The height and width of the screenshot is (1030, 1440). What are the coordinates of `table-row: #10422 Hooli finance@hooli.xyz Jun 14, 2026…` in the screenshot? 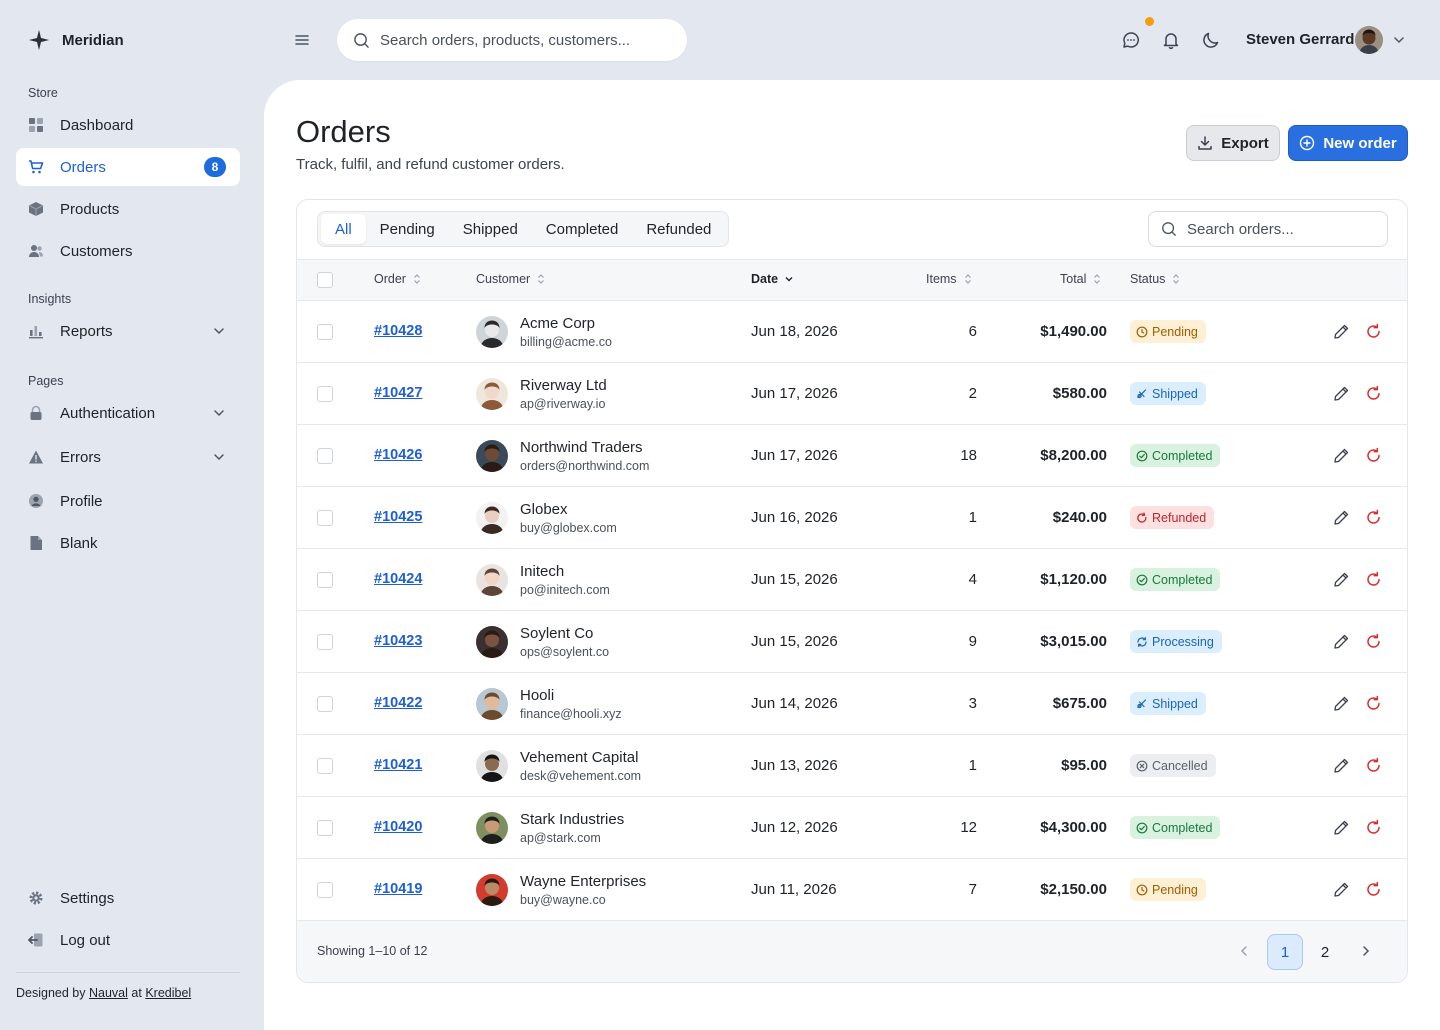 It's located at (852, 704).